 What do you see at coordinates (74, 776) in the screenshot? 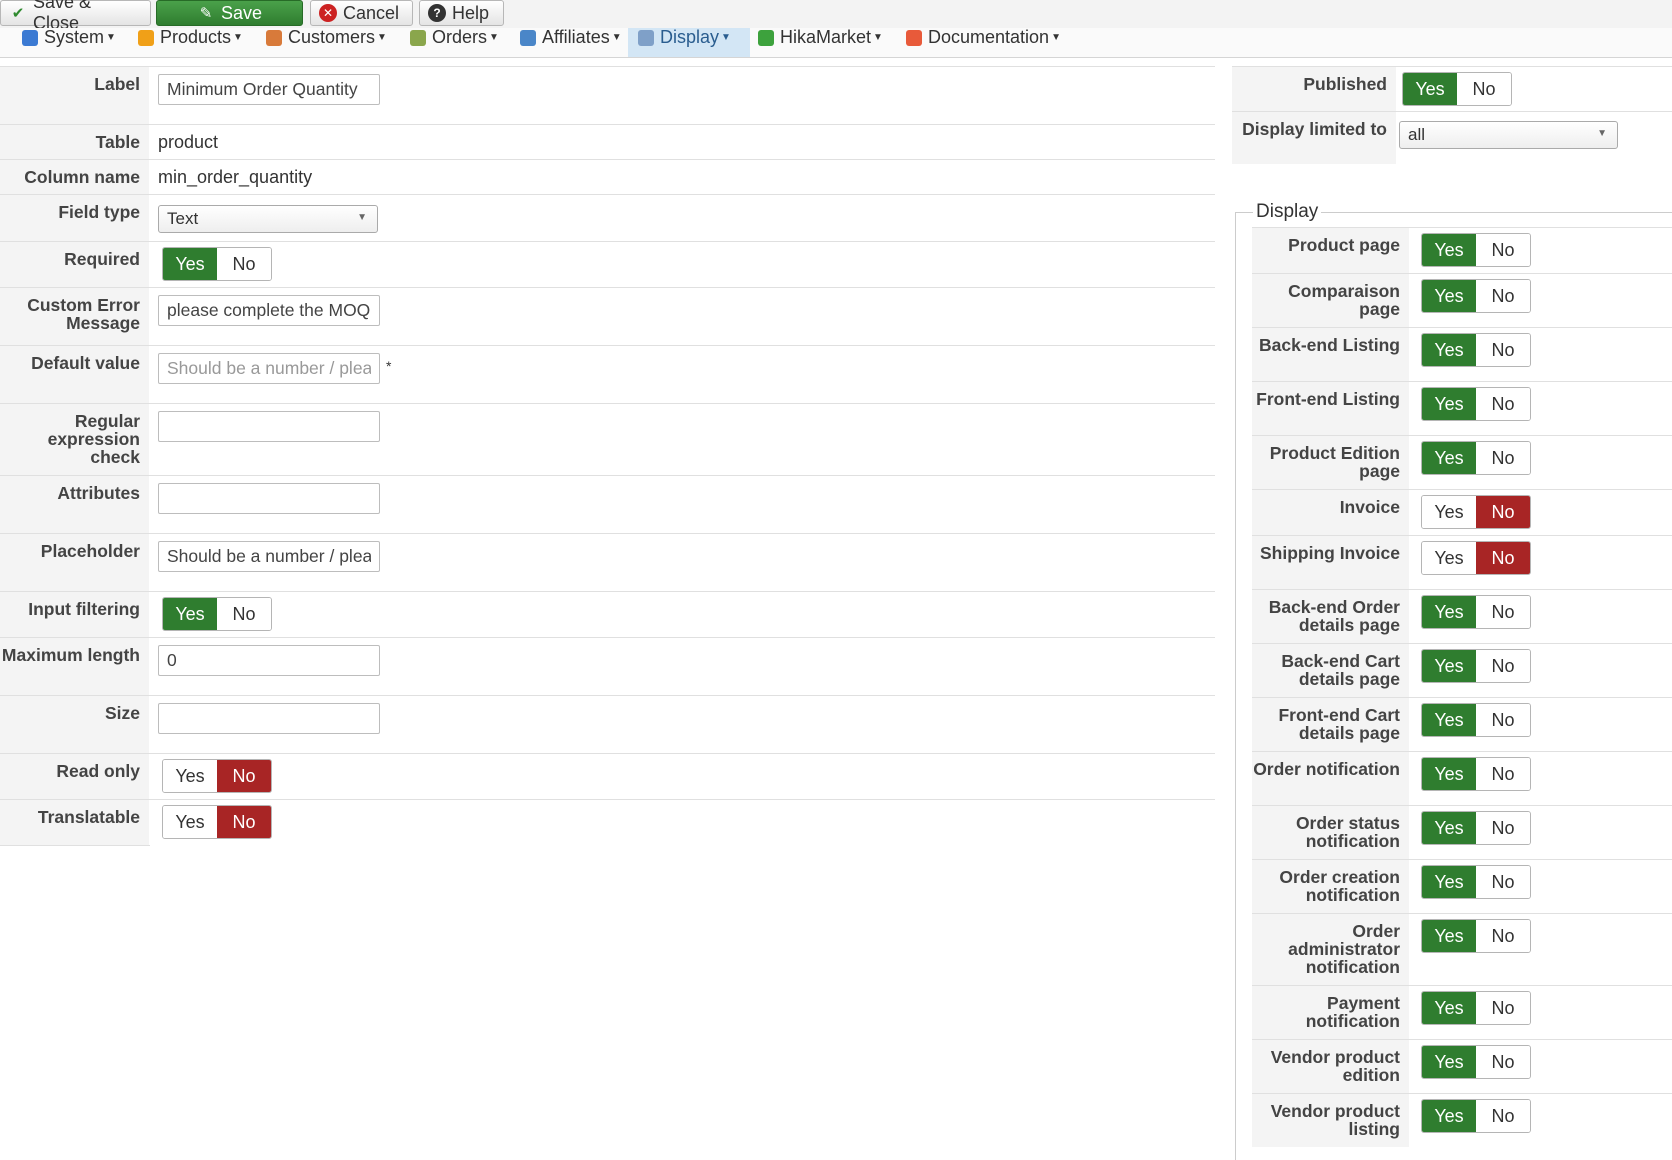
I see `label-read-only: Read only` at bounding box center [74, 776].